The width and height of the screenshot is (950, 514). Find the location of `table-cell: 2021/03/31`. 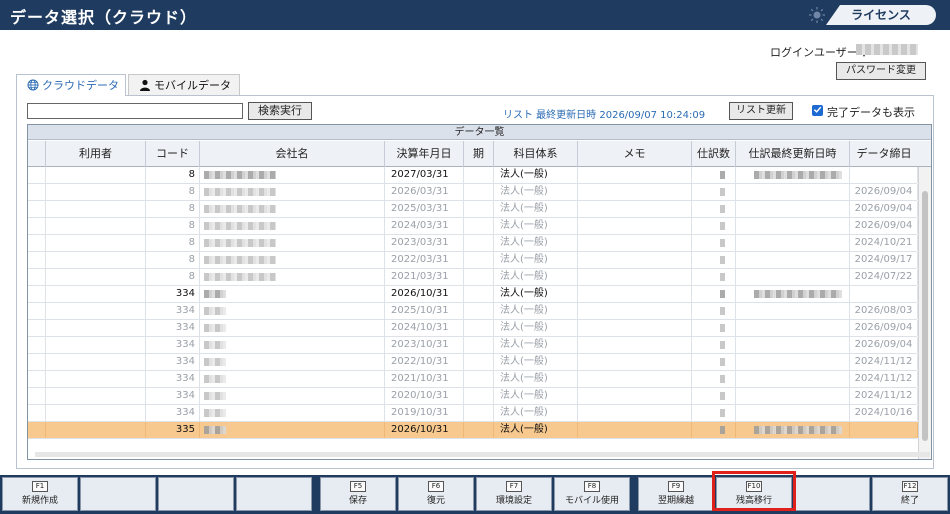

table-cell: 2021/03/31 is located at coordinates (424, 277).